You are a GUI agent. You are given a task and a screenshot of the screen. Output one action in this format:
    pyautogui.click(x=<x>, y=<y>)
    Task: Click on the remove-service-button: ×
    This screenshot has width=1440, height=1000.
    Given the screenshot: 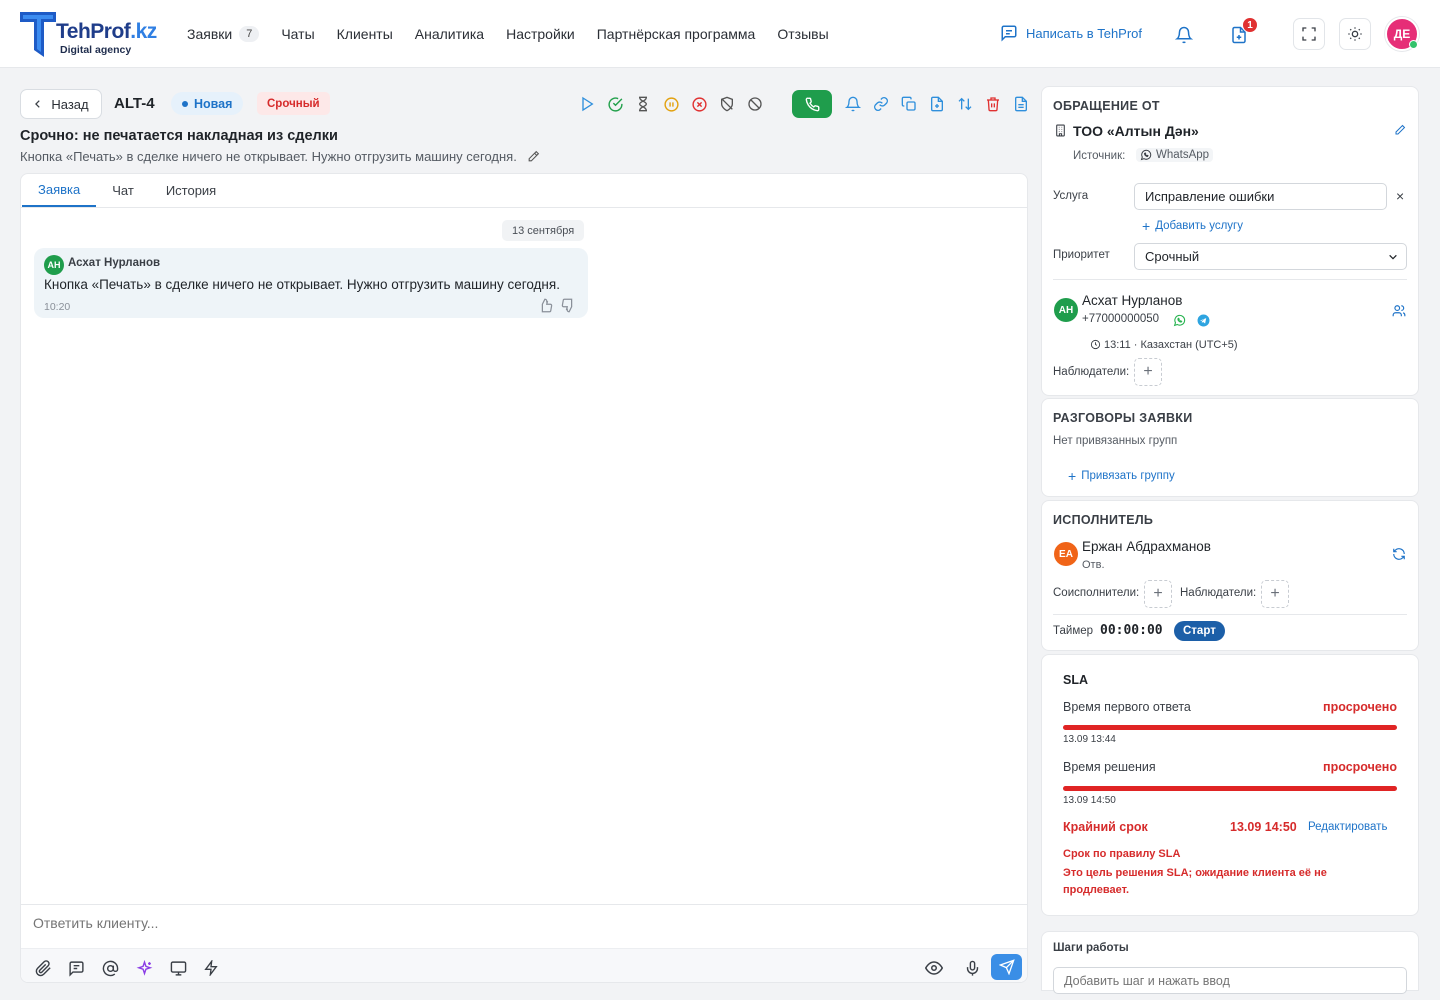 What is the action you would take?
    pyautogui.click(x=1400, y=196)
    